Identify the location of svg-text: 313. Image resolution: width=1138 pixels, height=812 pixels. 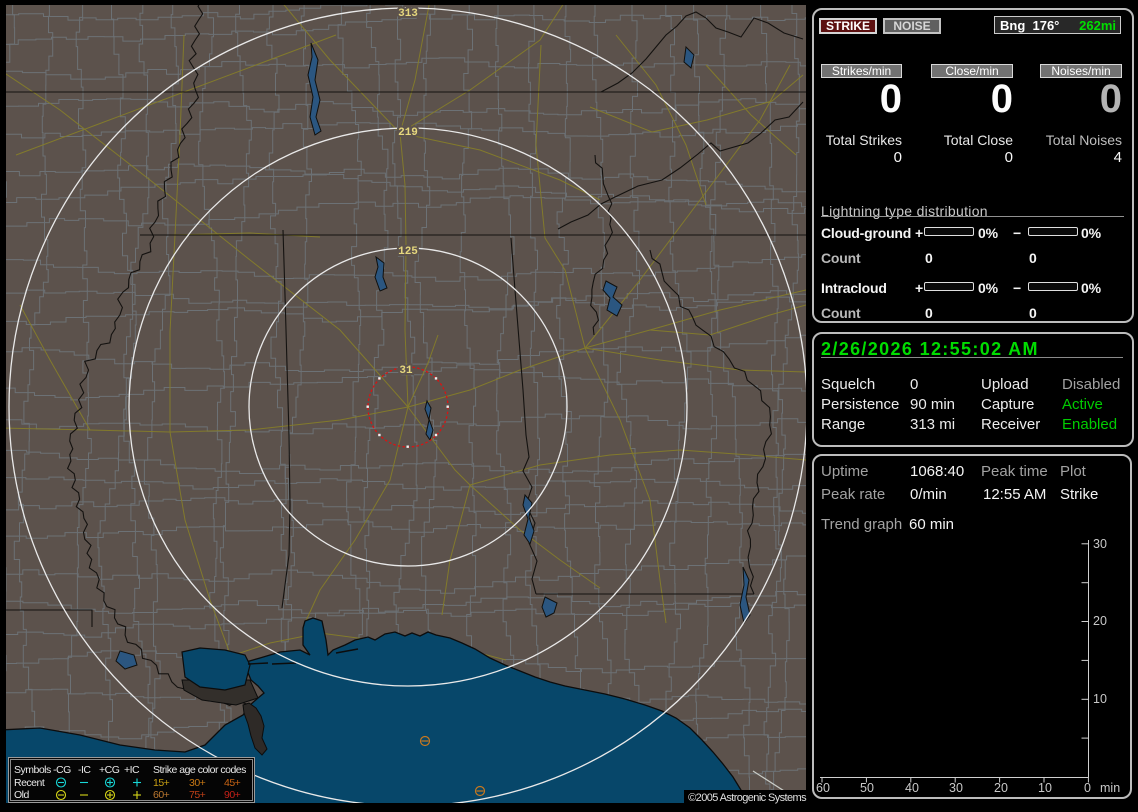
(408, 14).